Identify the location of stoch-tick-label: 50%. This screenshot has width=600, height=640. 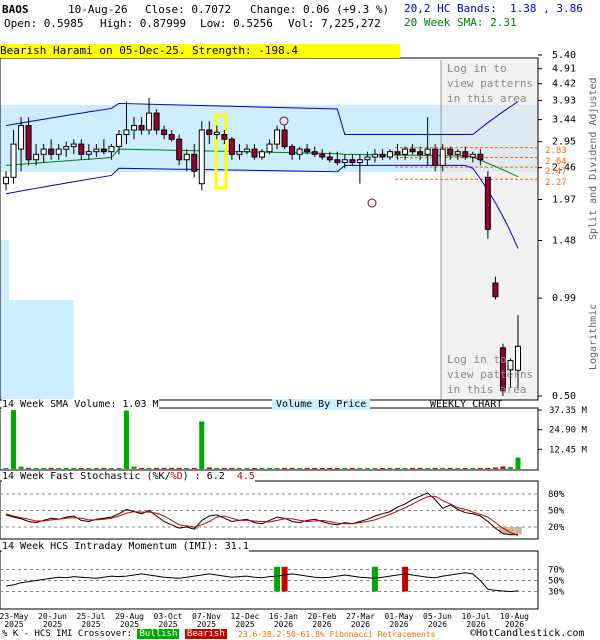
(556, 512).